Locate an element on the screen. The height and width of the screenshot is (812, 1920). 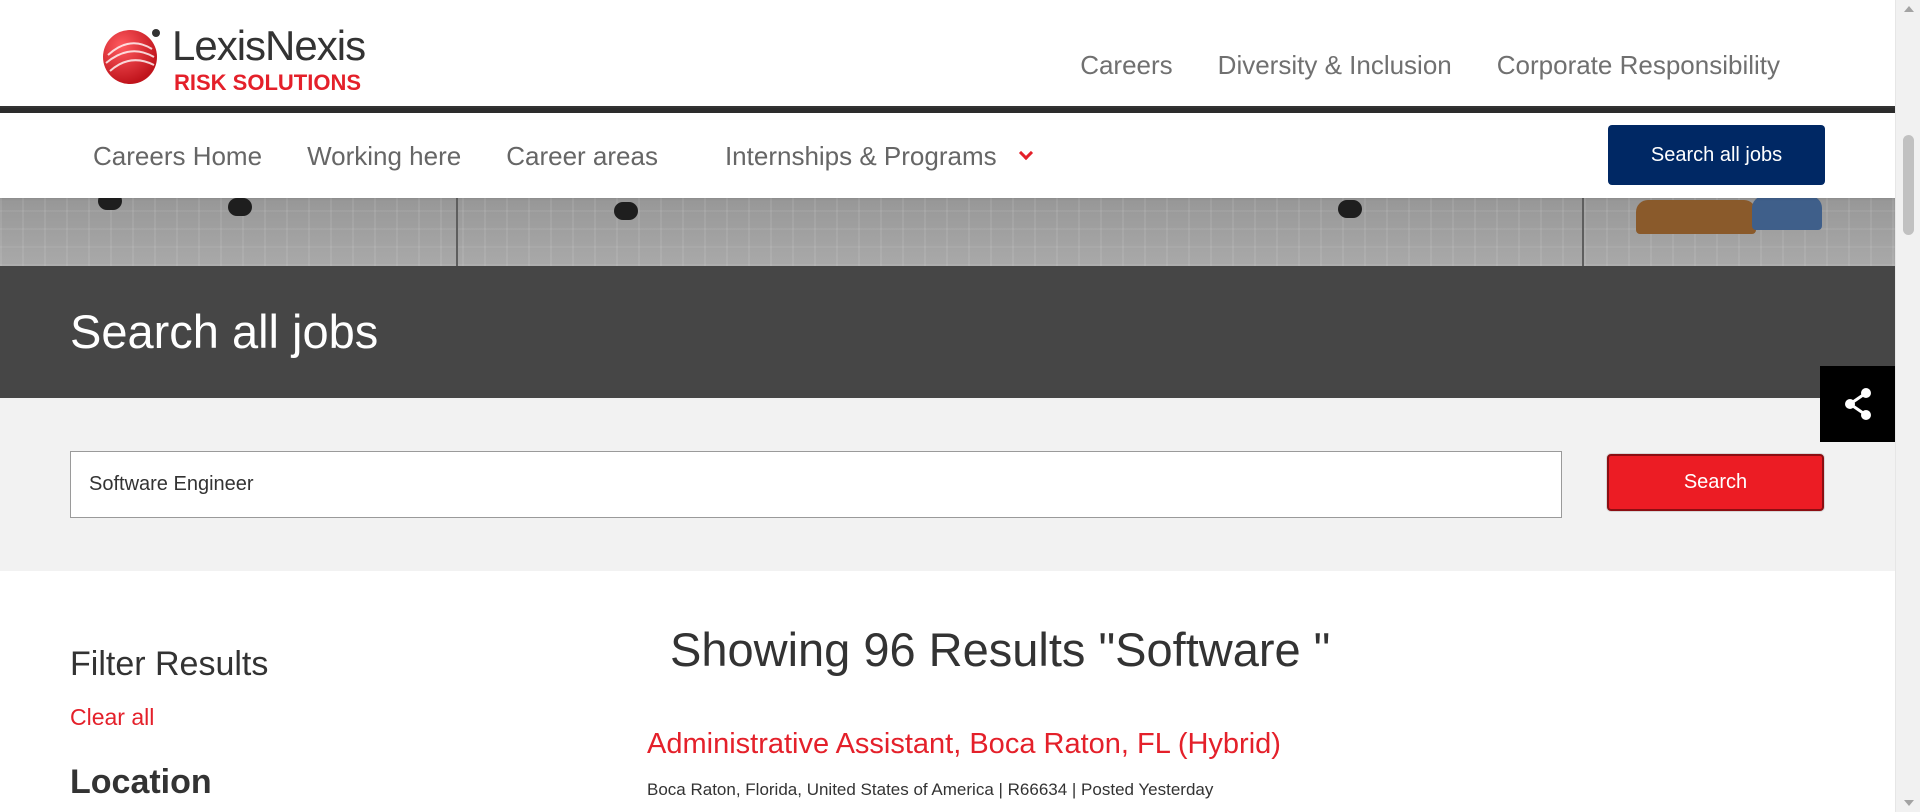
filter-results-title: Filter Results is located at coordinates (169, 664).